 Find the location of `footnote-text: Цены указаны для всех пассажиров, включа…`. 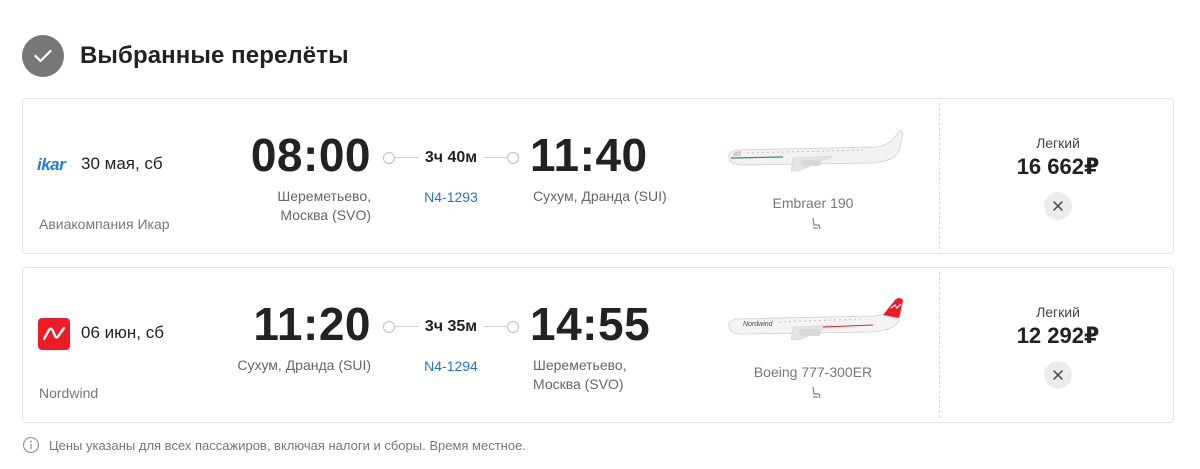

footnote-text: Цены указаны для всех пассажиров, включа… is located at coordinates (287, 445).